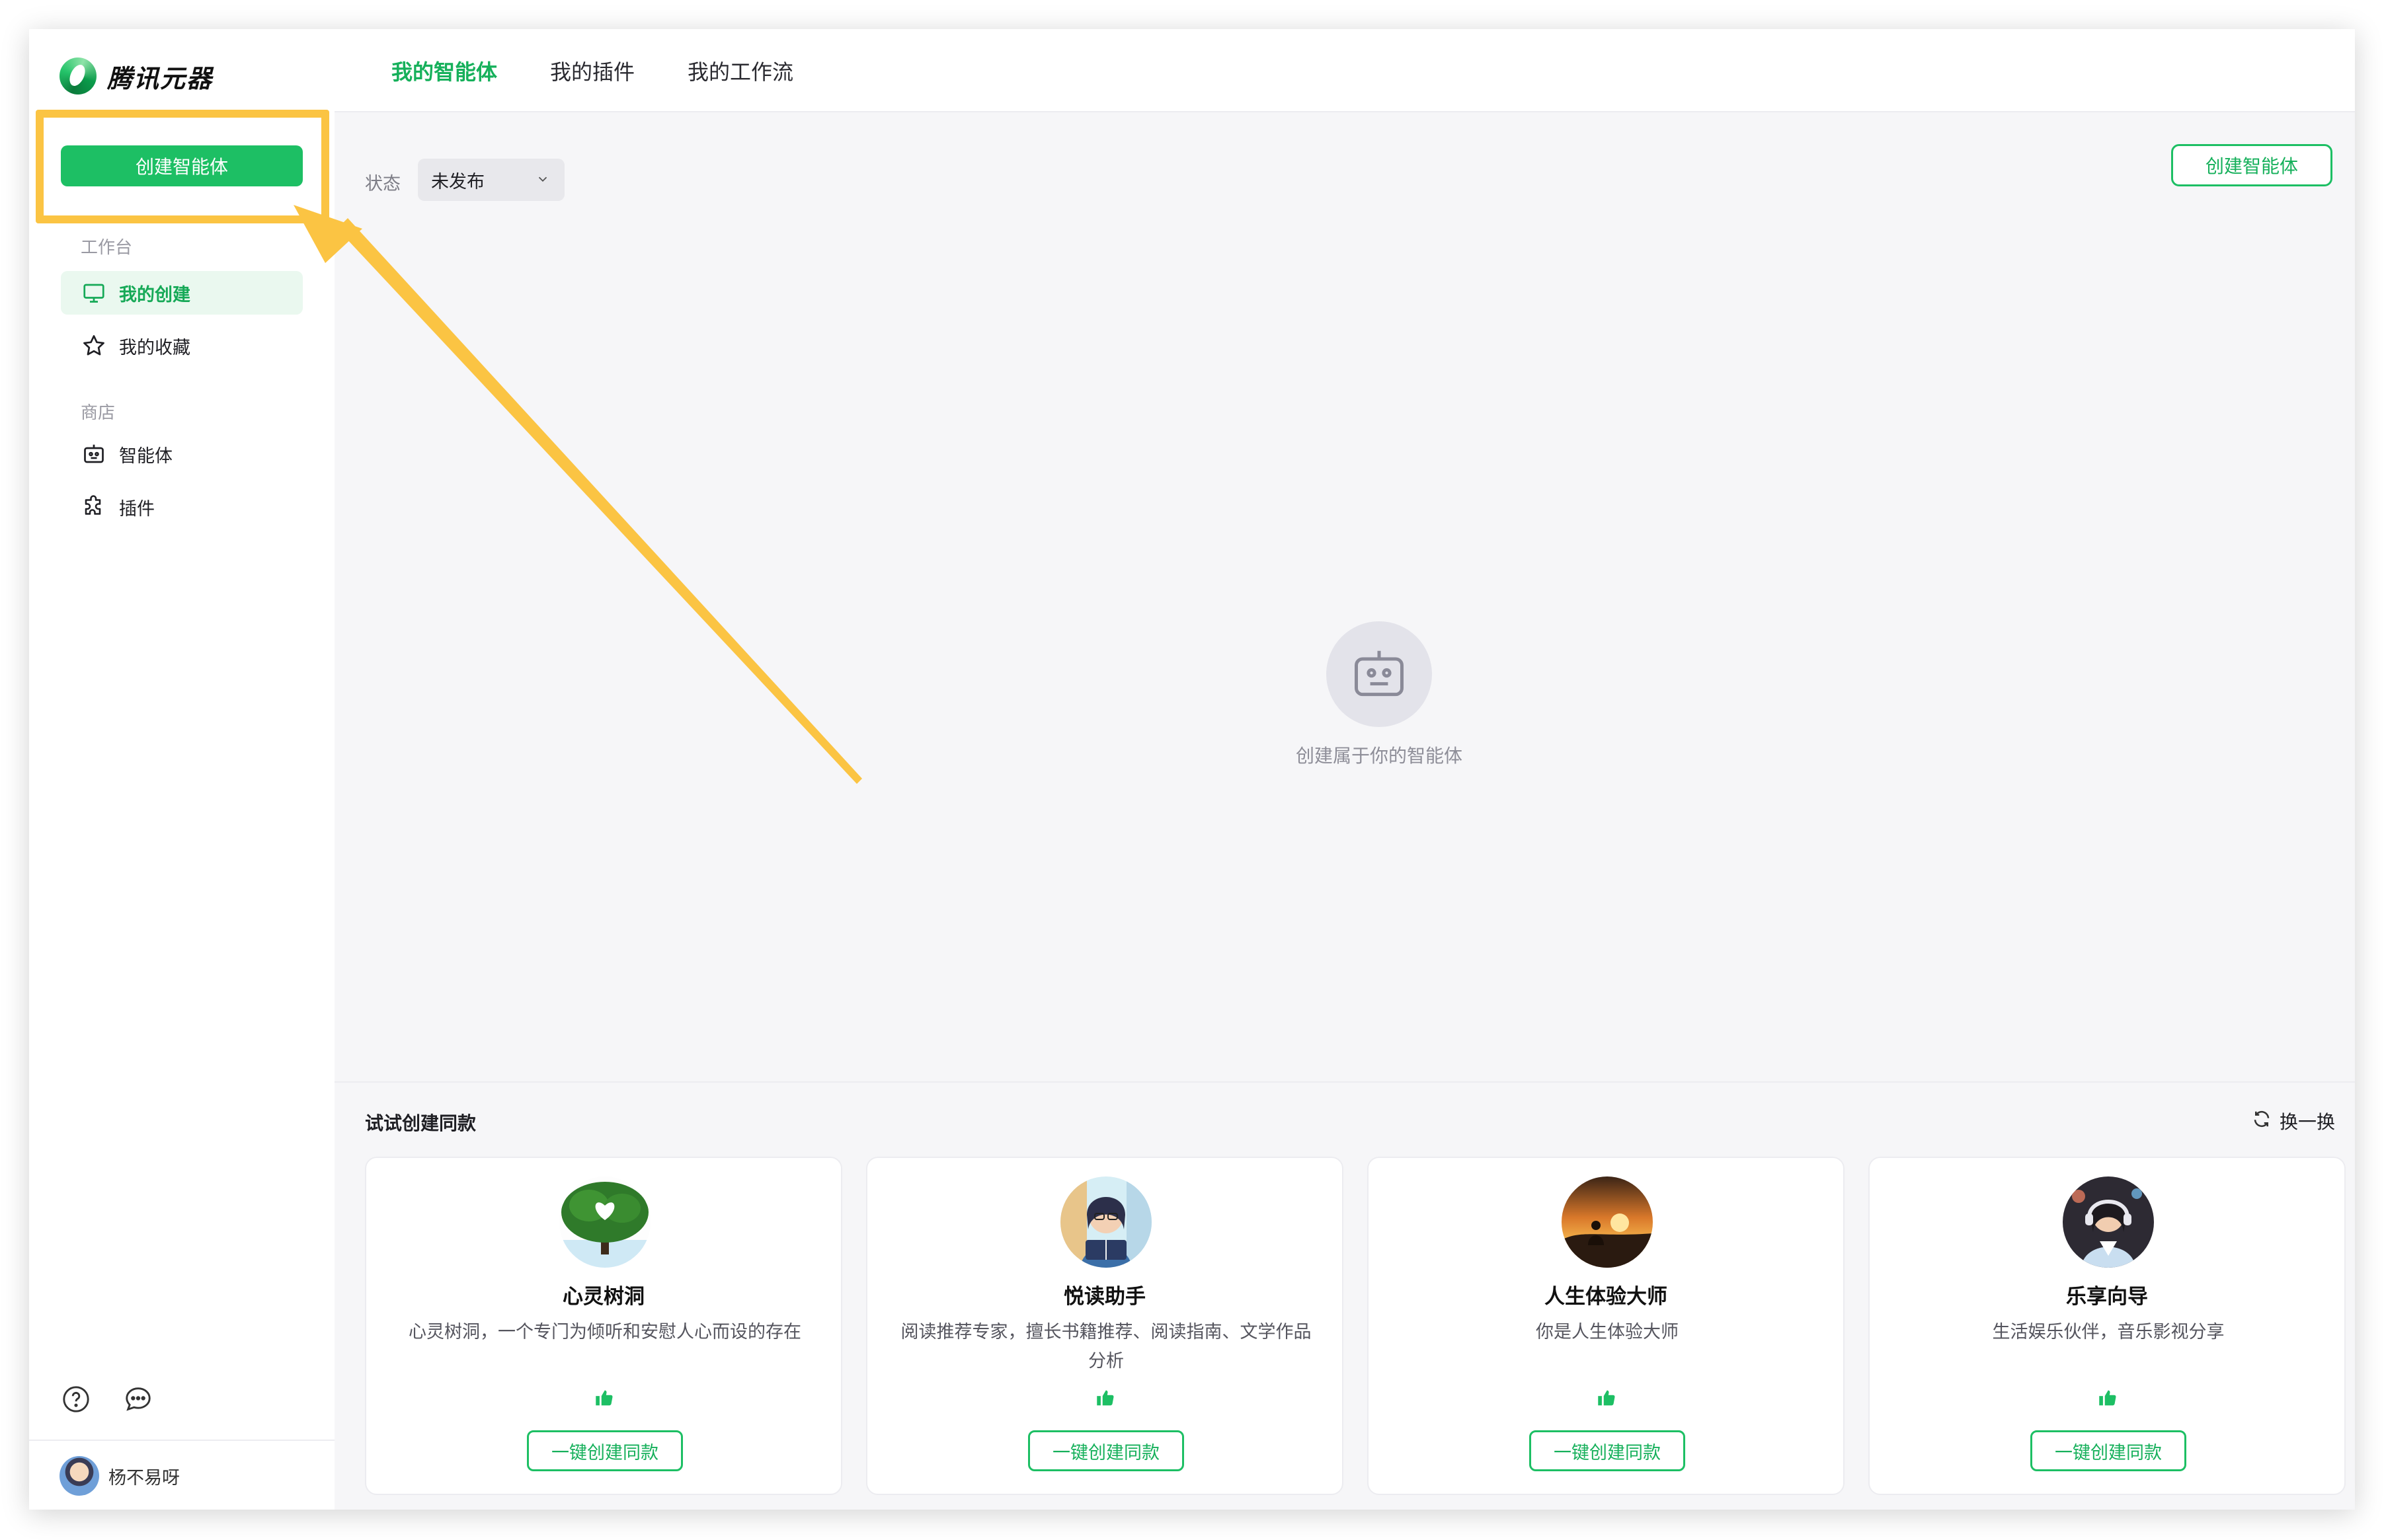 The width and height of the screenshot is (2384, 1540). Describe the element at coordinates (154, 347) in the screenshot. I see `sidebar-item-label: 我的收藏` at that location.